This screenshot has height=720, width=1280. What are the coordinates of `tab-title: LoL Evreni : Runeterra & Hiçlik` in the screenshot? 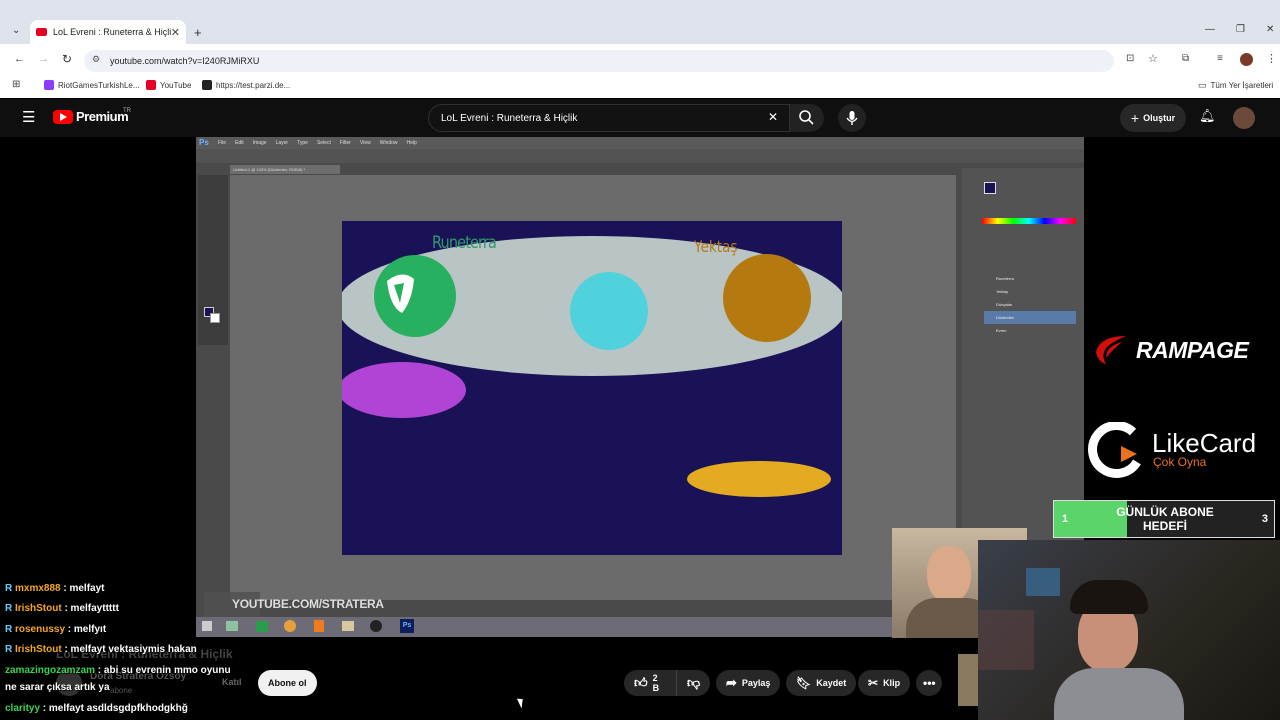 It's located at (112, 32).